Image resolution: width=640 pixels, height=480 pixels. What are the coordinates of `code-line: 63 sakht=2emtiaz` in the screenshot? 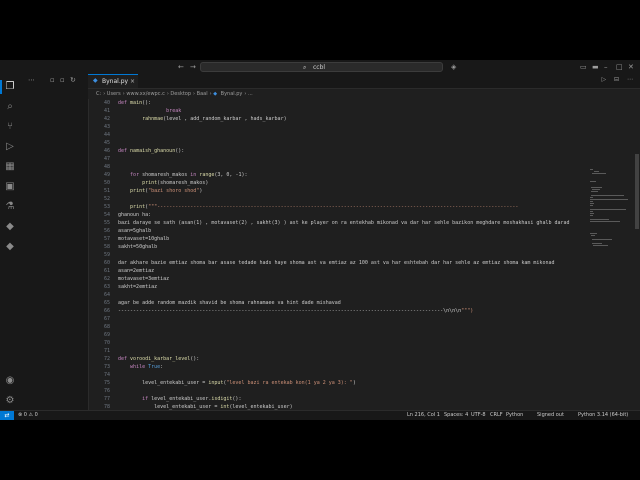 It's located at (338, 287).